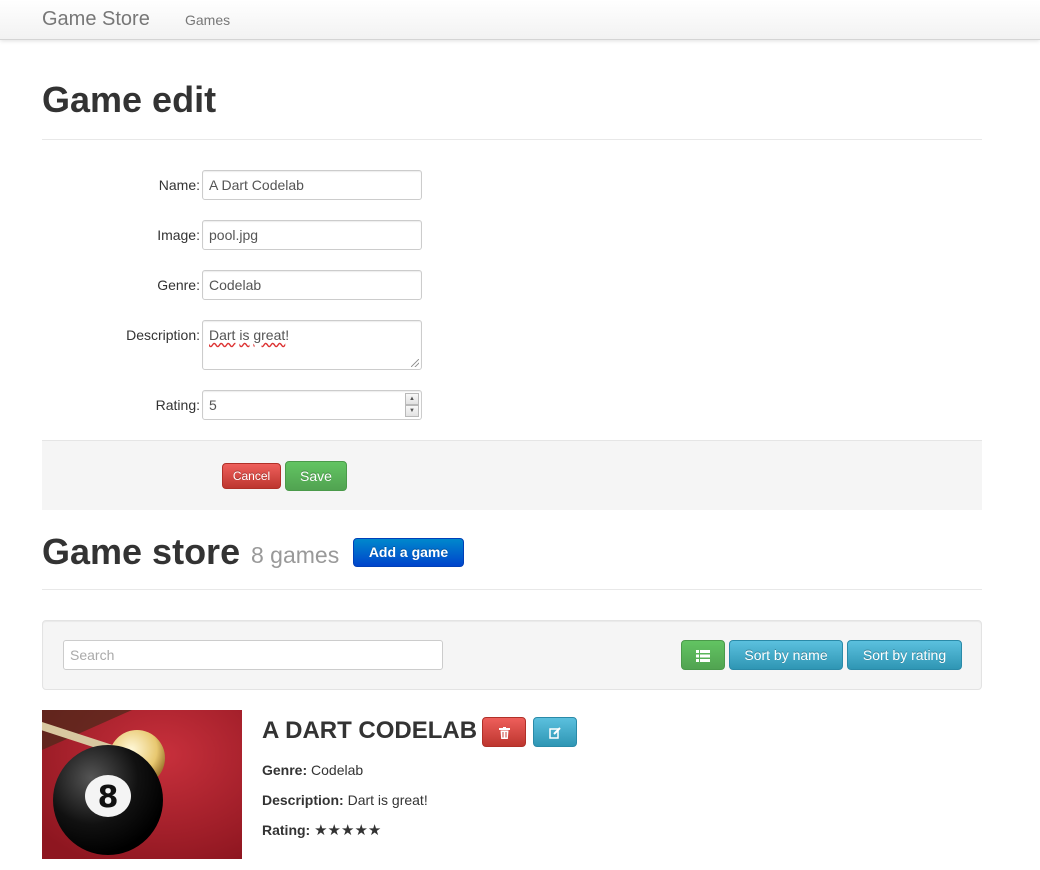 The width and height of the screenshot is (1040, 870). What do you see at coordinates (412, 399) in the screenshot?
I see `spin-up-icon: ▲` at bounding box center [412, 399].